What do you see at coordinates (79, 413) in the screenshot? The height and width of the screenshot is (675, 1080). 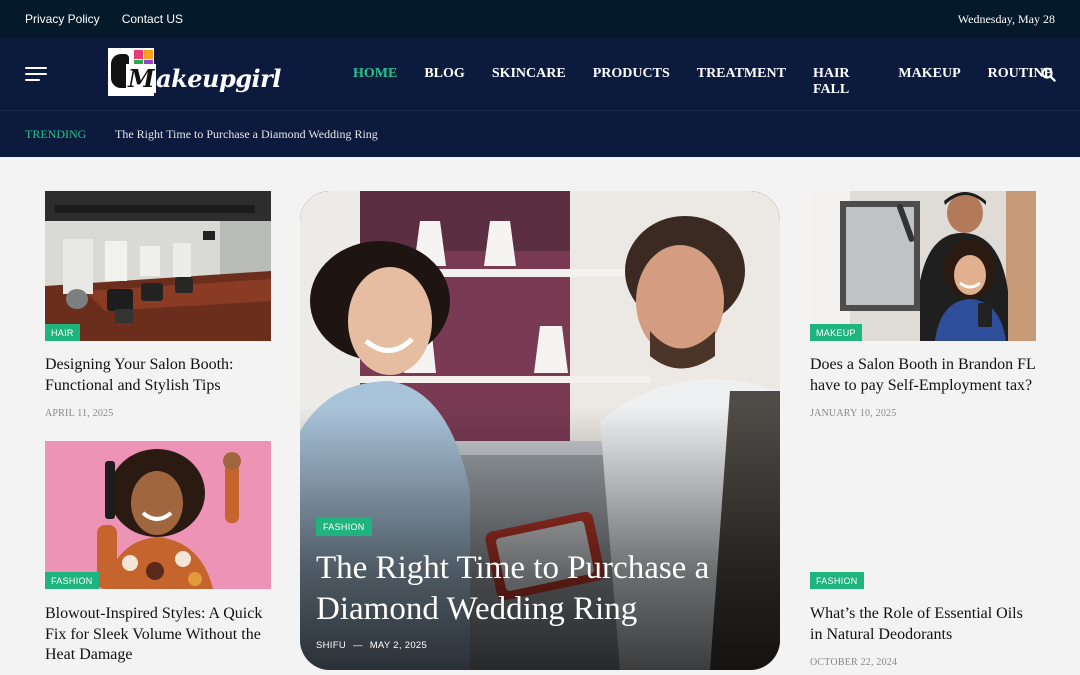 I see `article-date: APRIL 11, 2025` at bounding box center [79, 413].